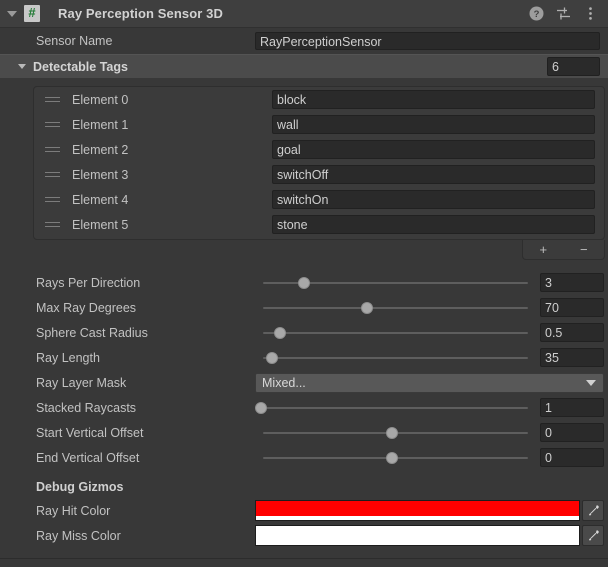 The height and width of the screenshot is (567, 608). I want to click on end-vertical-offset-slider, so click(394, 458).